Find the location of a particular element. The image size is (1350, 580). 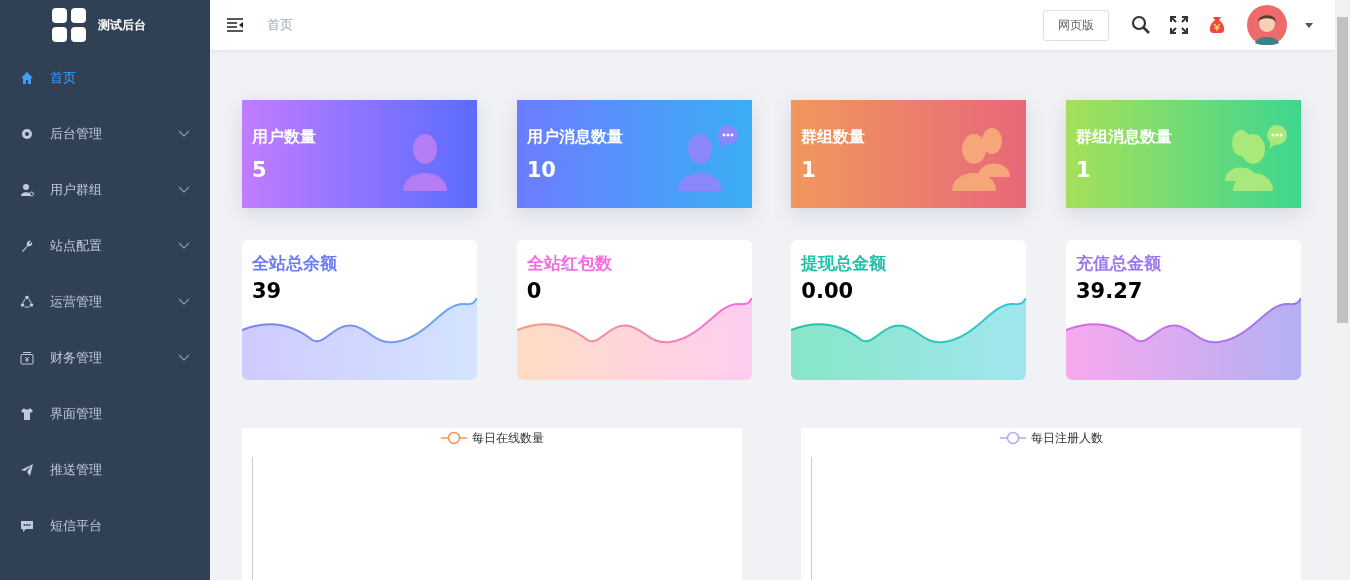

scrollbar is located at coordinates (1342, 290).